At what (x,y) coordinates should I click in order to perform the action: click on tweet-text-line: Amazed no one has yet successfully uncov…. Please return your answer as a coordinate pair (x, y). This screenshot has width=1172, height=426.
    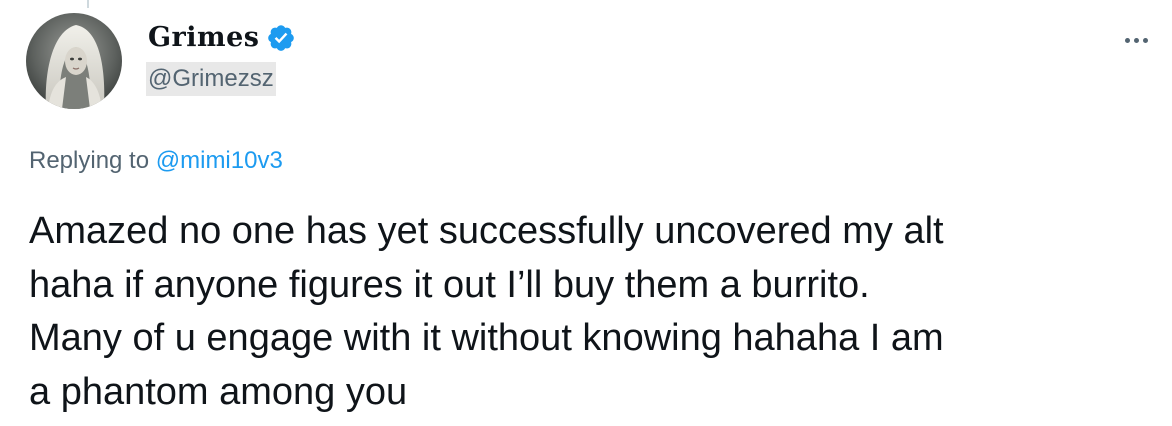
    Looking at the image, I should click on (486, 231).